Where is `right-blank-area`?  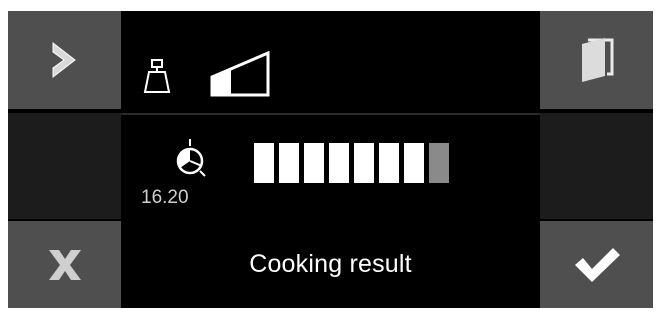 right-blank-area is located at coordinates (596, 166).